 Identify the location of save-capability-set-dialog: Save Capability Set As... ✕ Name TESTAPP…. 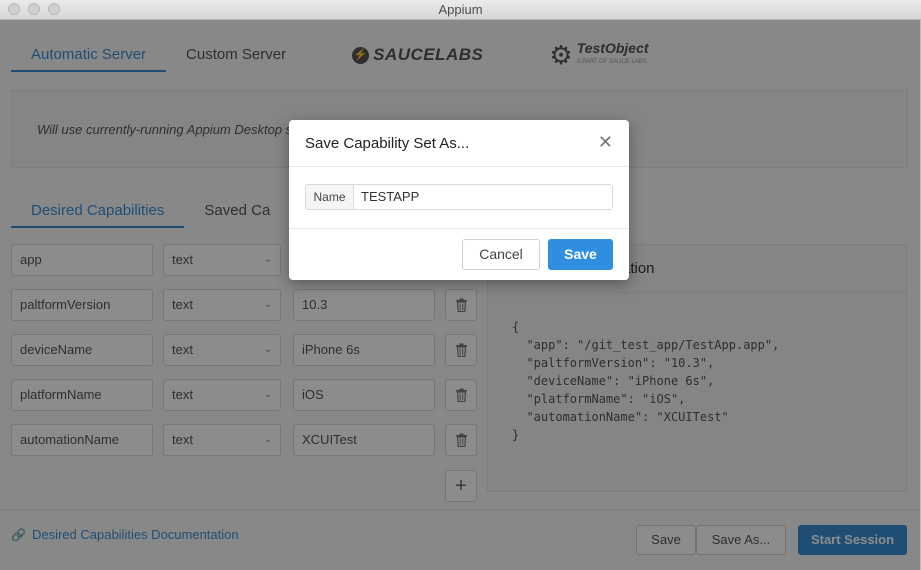
(459, 200).